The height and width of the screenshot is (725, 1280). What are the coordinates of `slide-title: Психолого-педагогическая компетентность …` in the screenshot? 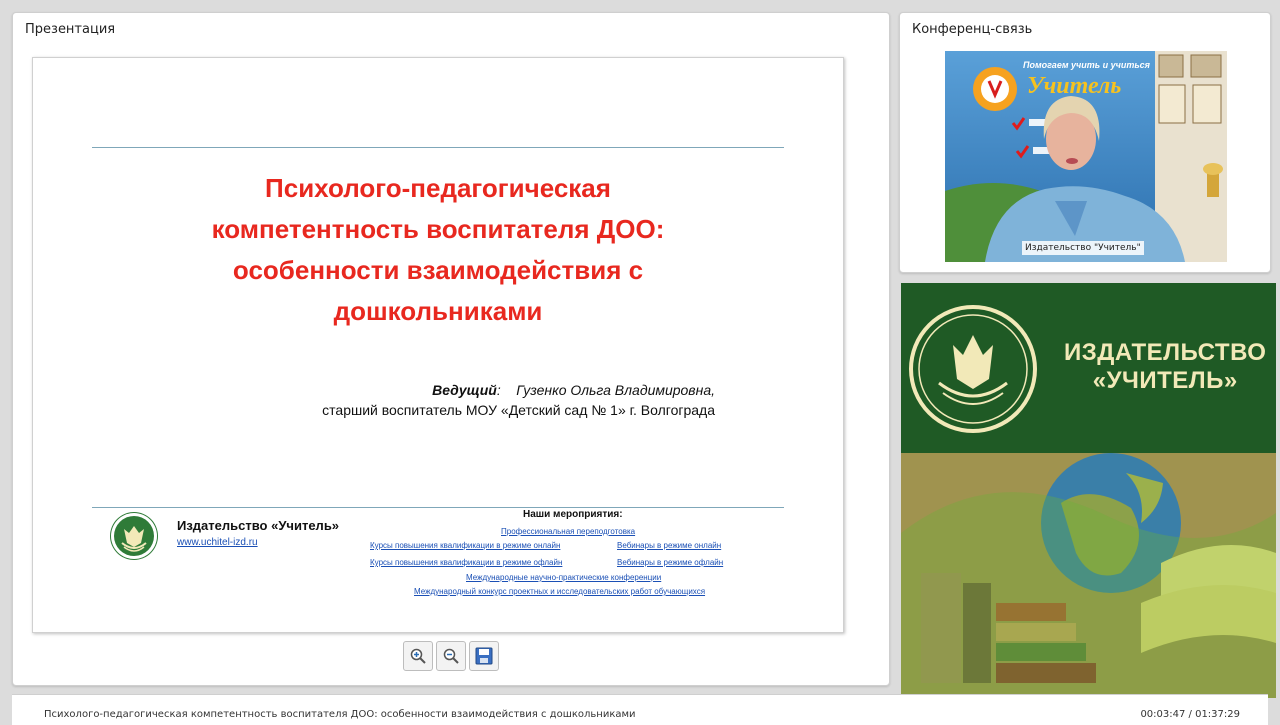 It's located at (438, 250).